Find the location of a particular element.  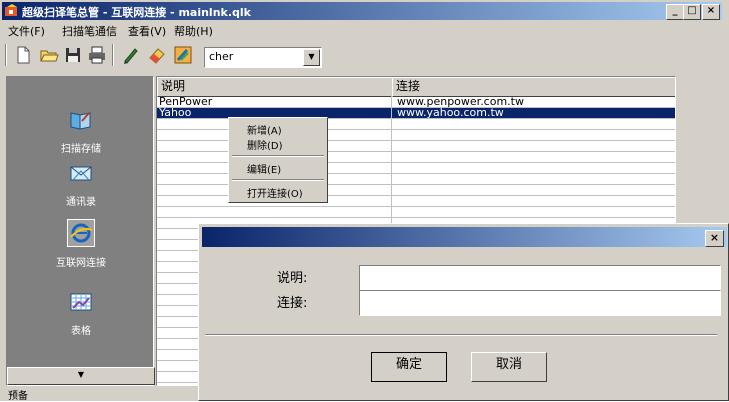

open-folder-icon is located at coordinates (49, 55).